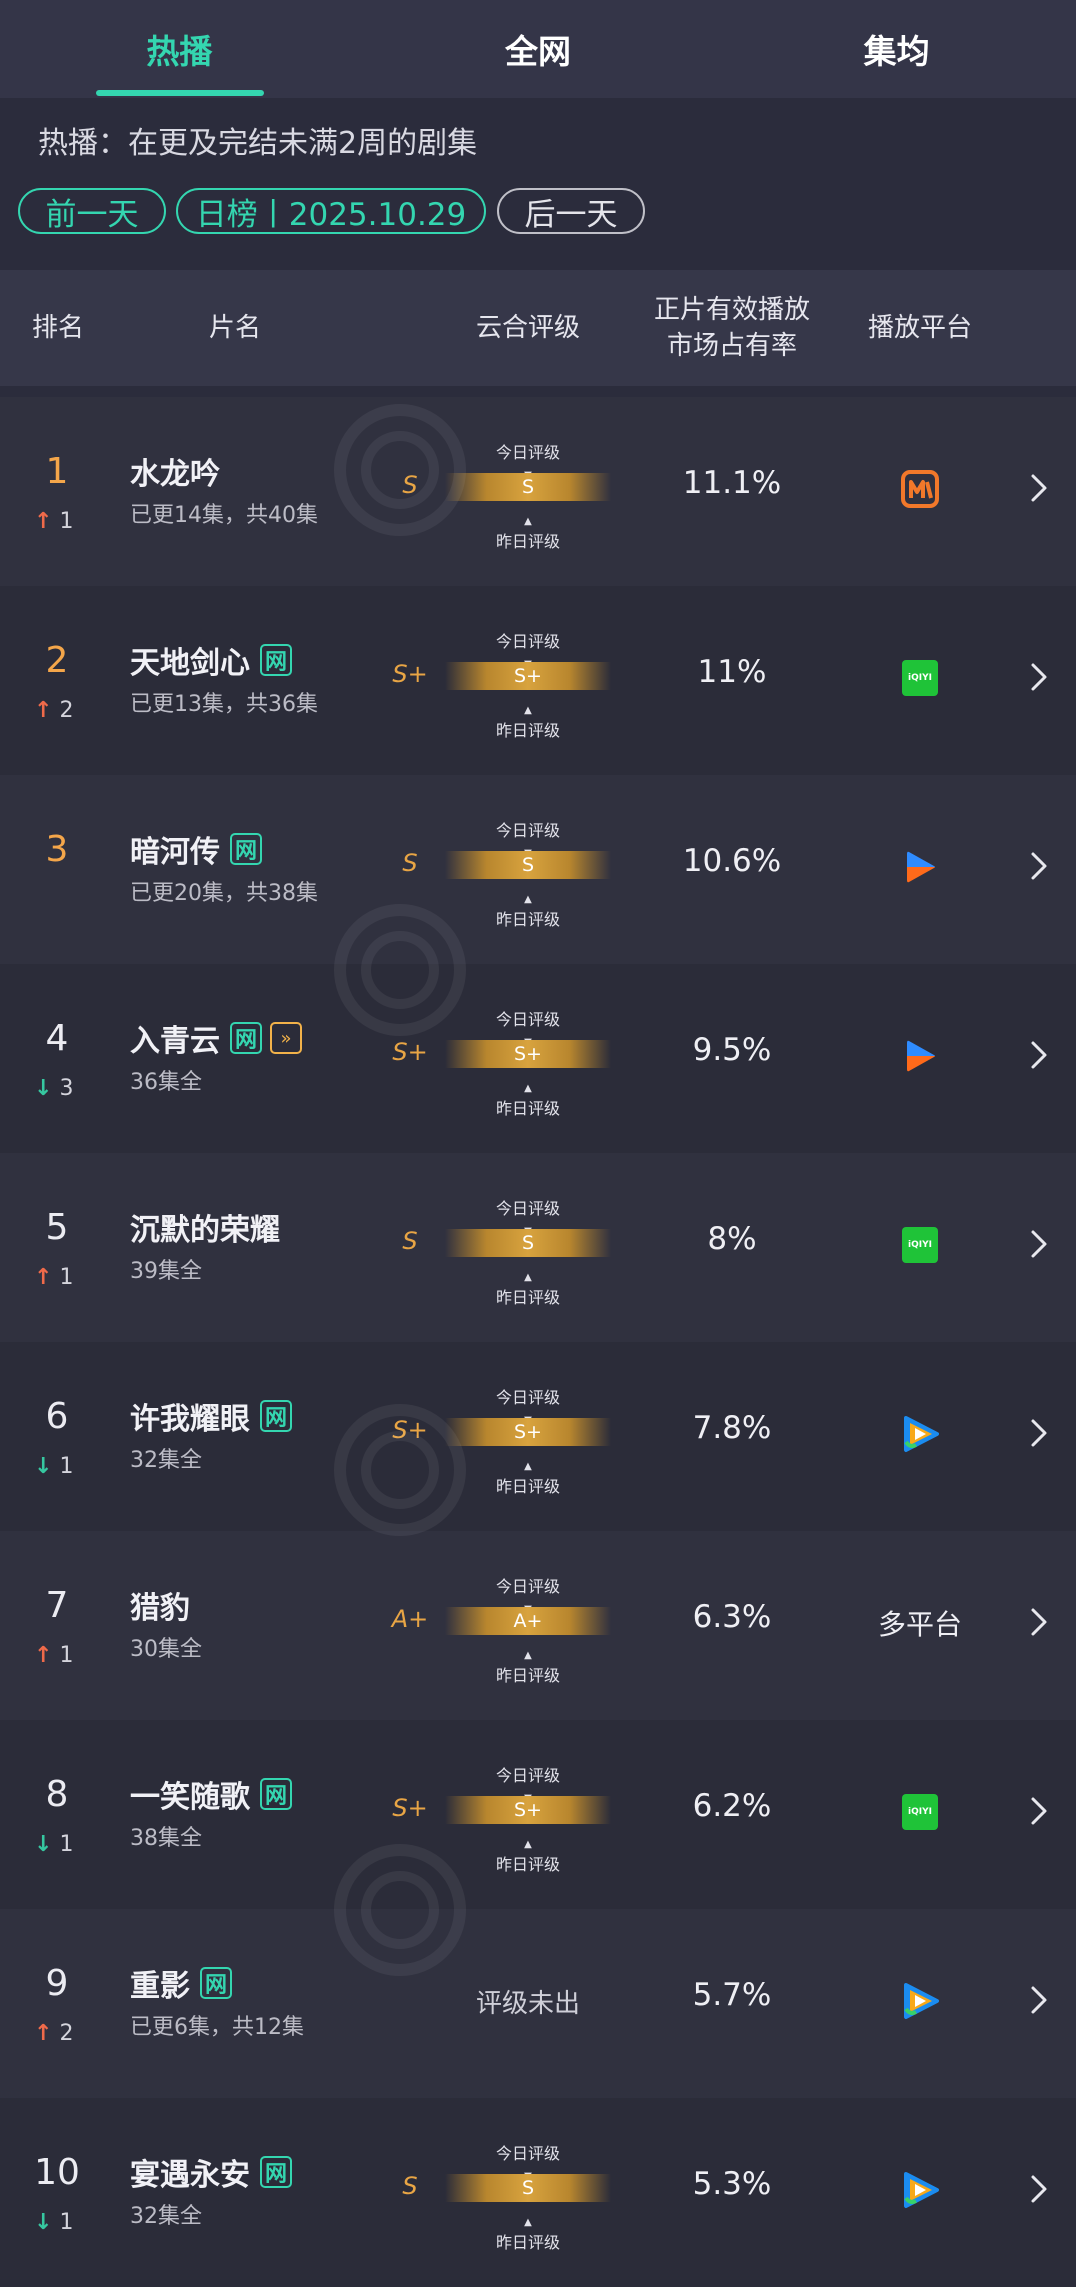 The width and height of the screenshot is (1076, 2287). I want to click on yesterday-grade: A+, so click(410, 1619).